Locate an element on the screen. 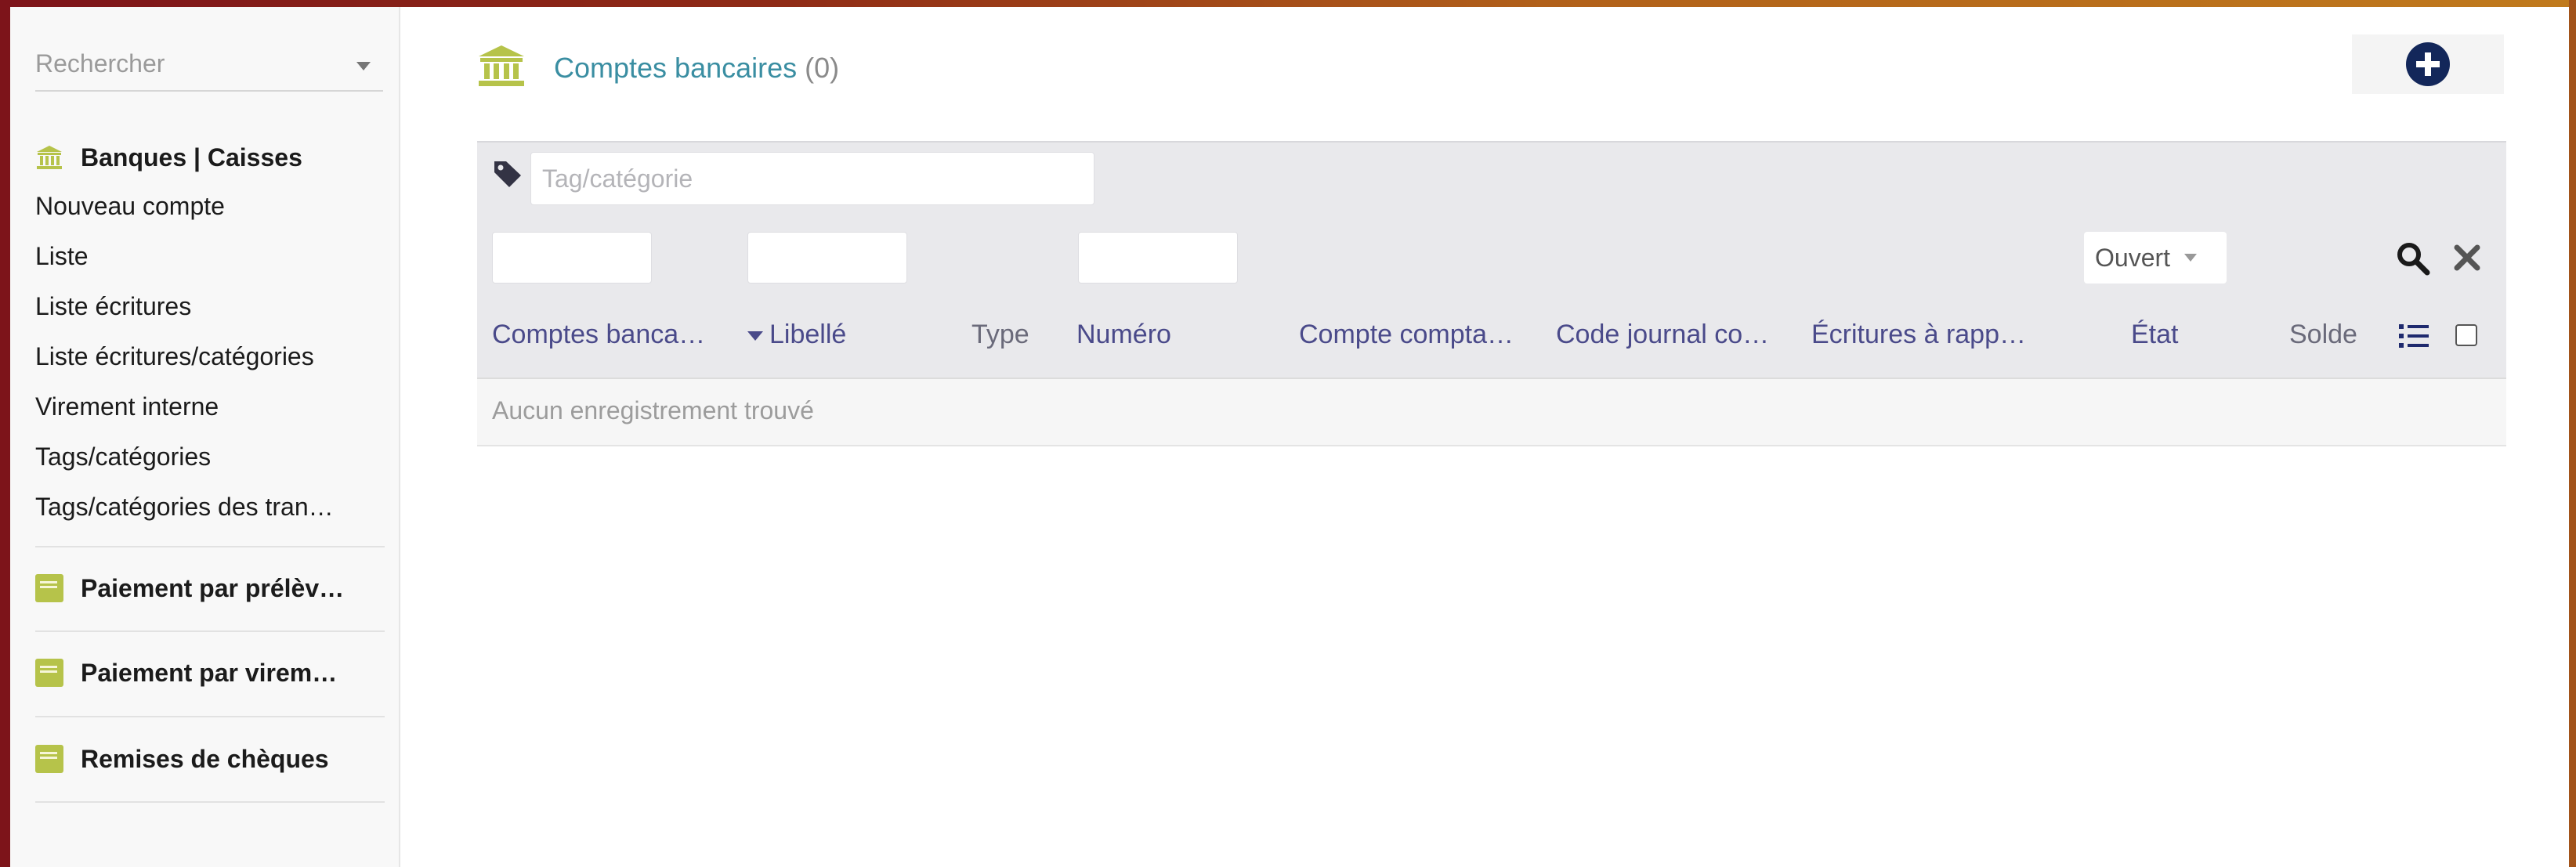 The image size is (2576, 867). menu-section-label: Banques | Caisses is located at coordinates (192, 158).